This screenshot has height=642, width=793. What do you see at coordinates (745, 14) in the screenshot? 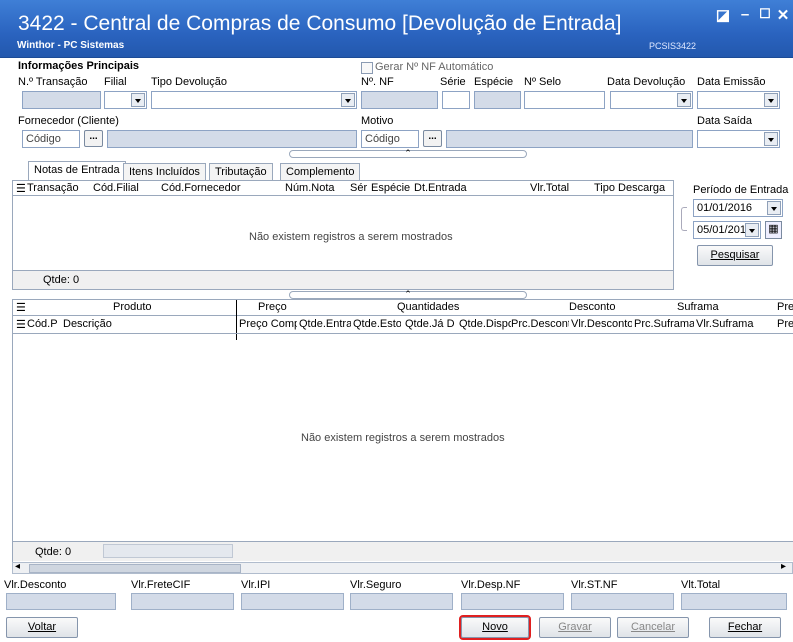
I see `minimize-icon: –` at bounding box center [745, 14].